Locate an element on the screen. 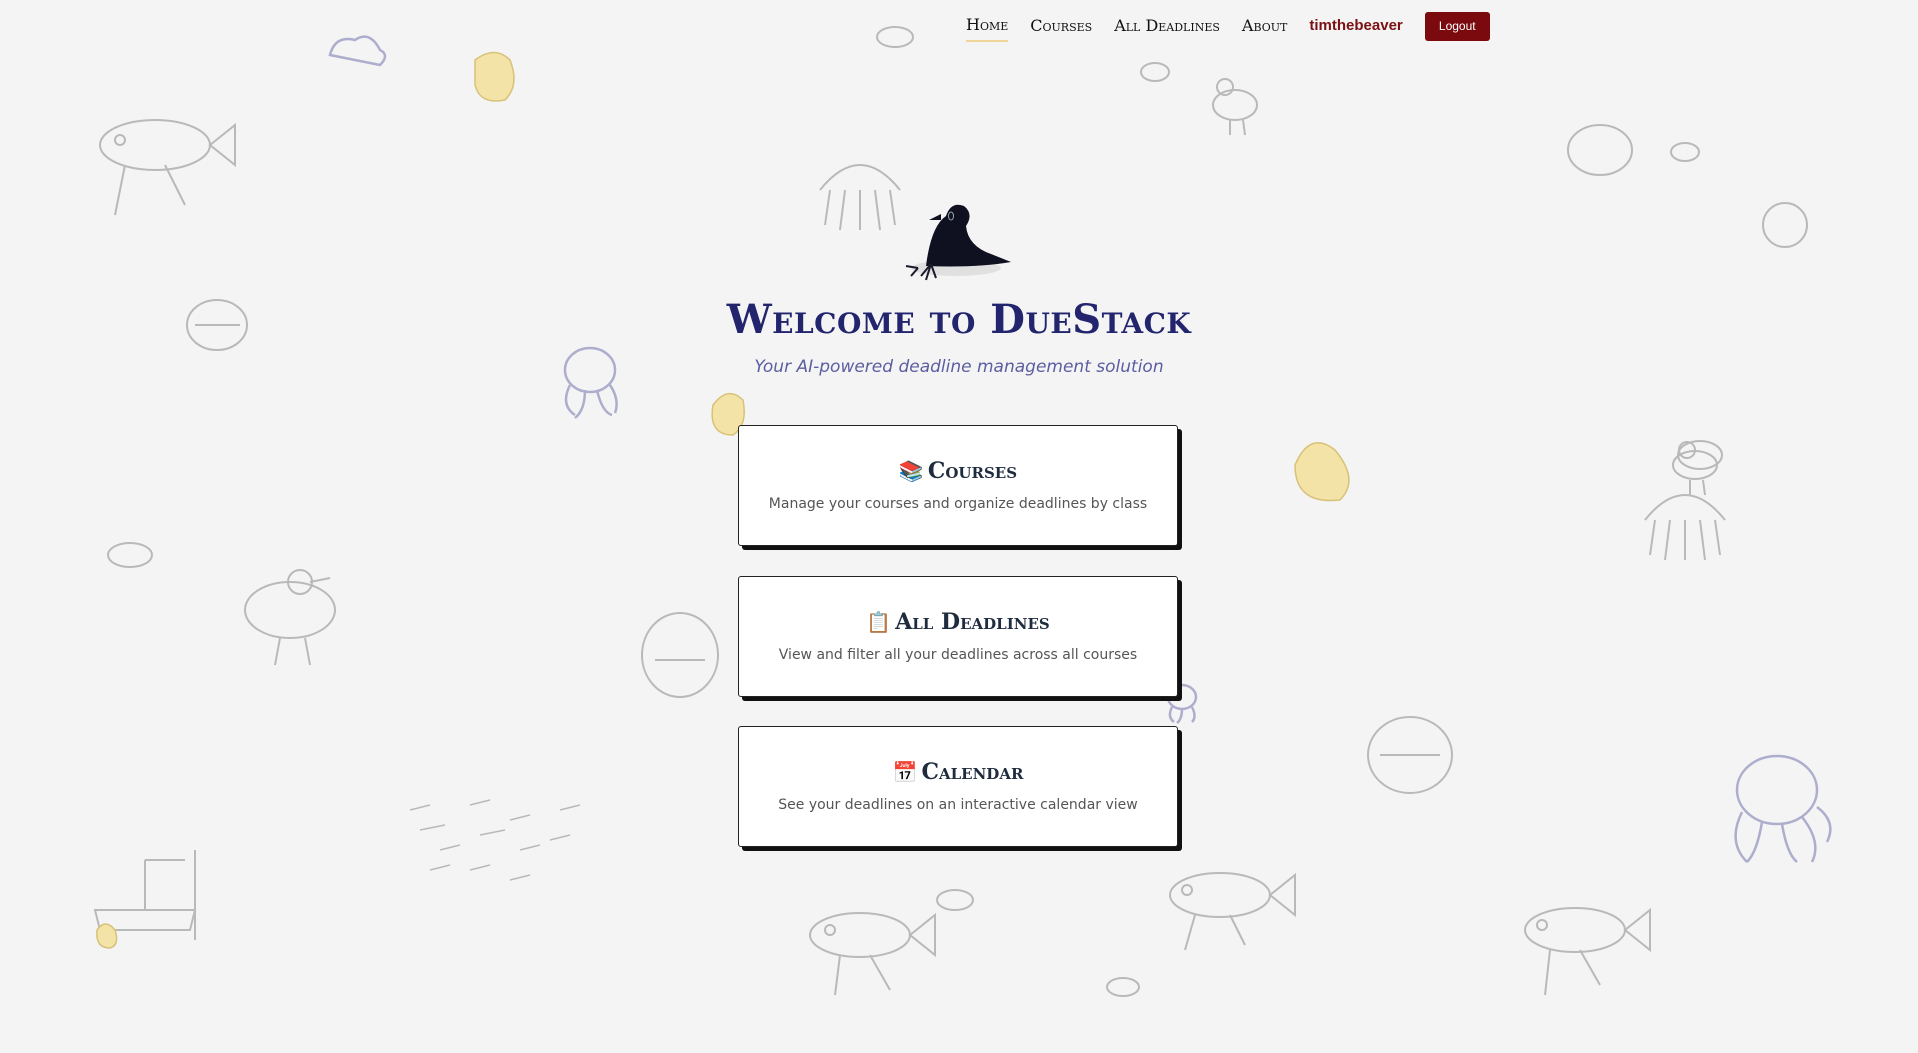  fish-school-doodle-icon is located at coordinates (495, 840).